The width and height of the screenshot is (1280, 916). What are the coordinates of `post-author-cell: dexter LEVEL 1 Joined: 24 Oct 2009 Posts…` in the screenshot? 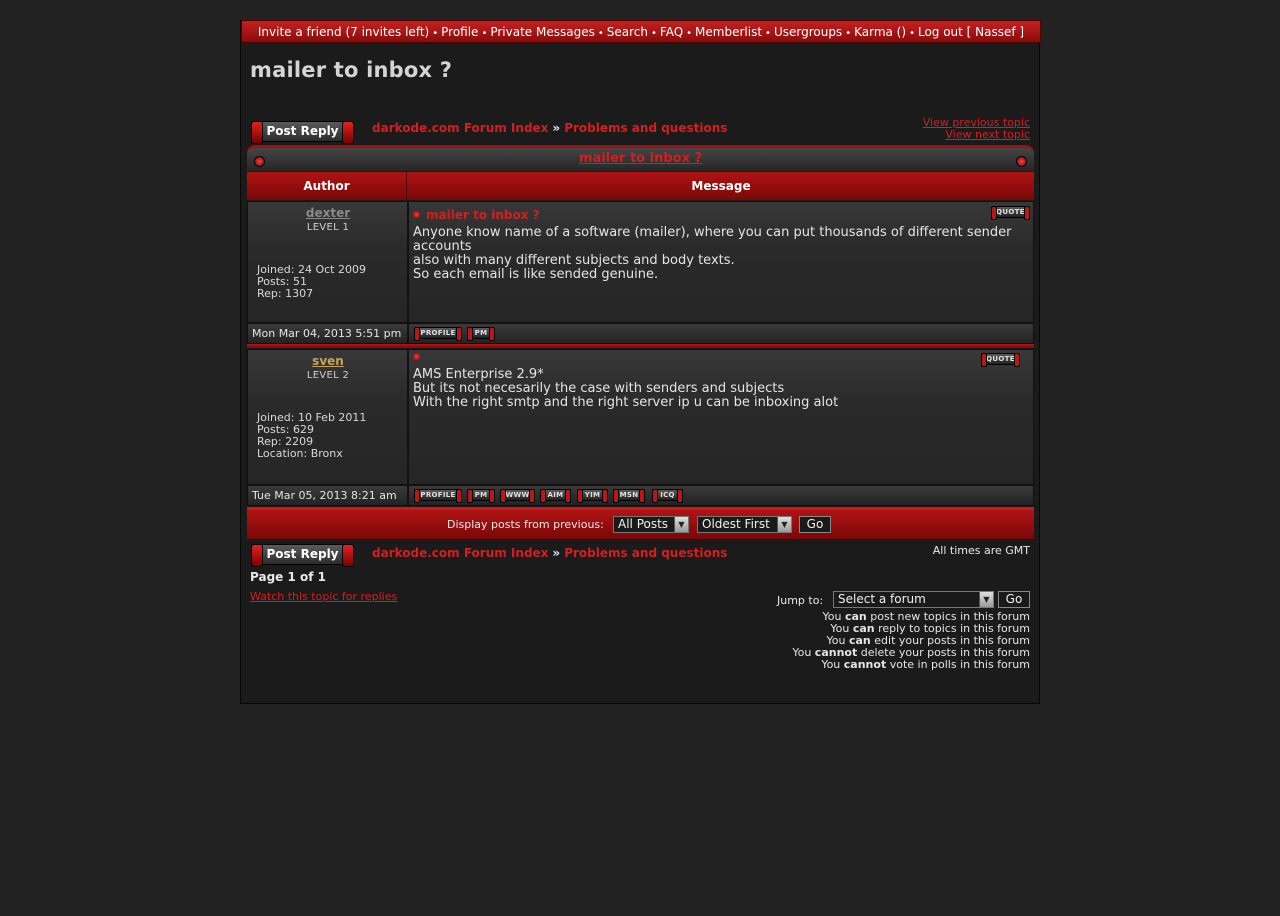 It's located at (327, 262).